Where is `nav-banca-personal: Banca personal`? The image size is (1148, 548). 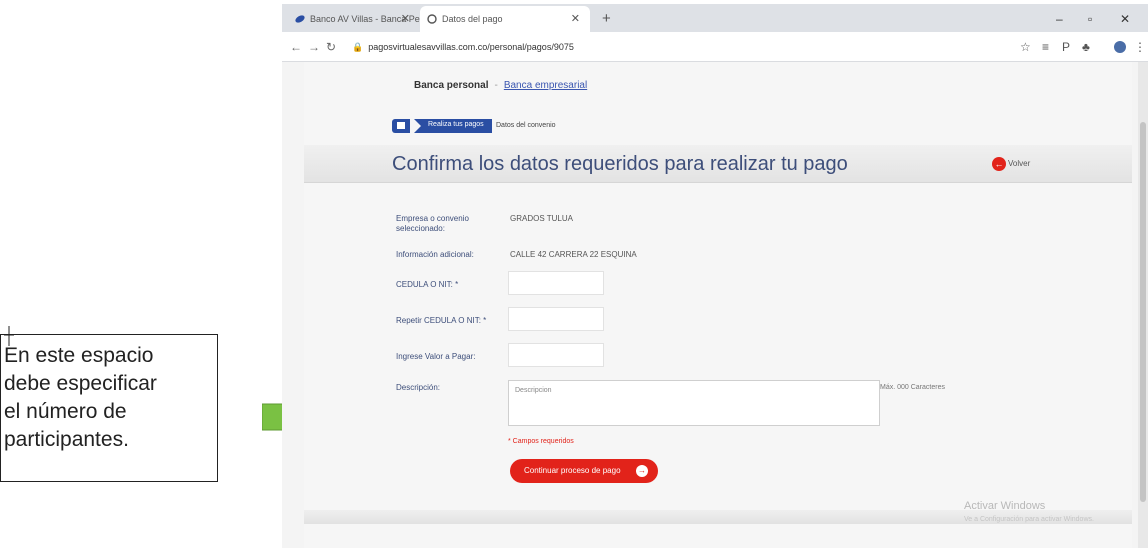 nav-banca-personal: Banca personal is located at coordinates (451, 85).